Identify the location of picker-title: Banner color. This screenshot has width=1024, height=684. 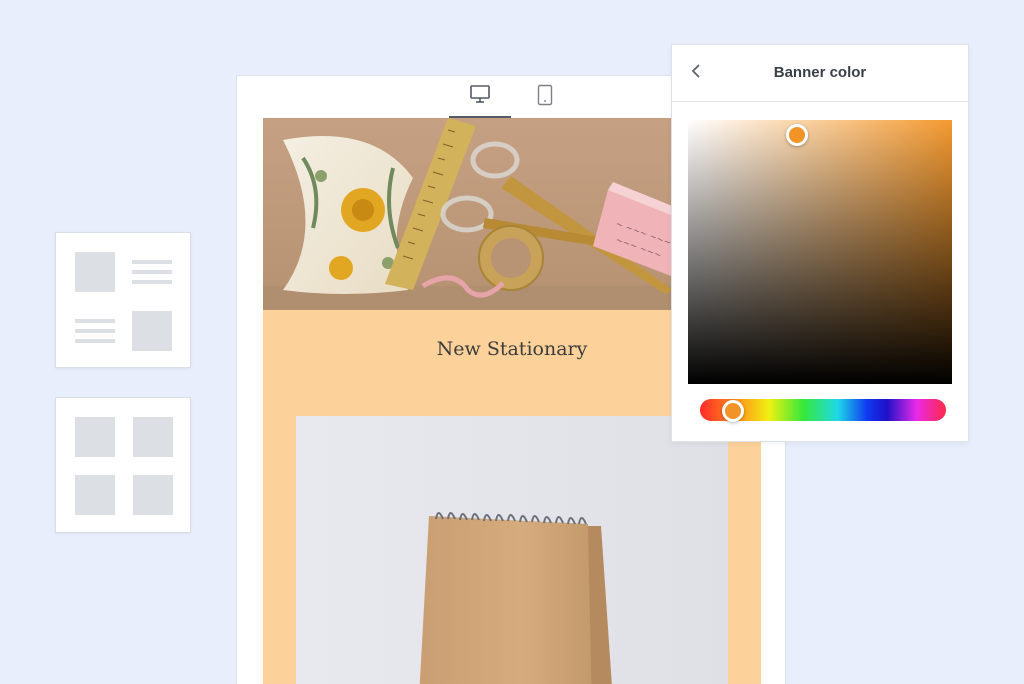
(820, 72).